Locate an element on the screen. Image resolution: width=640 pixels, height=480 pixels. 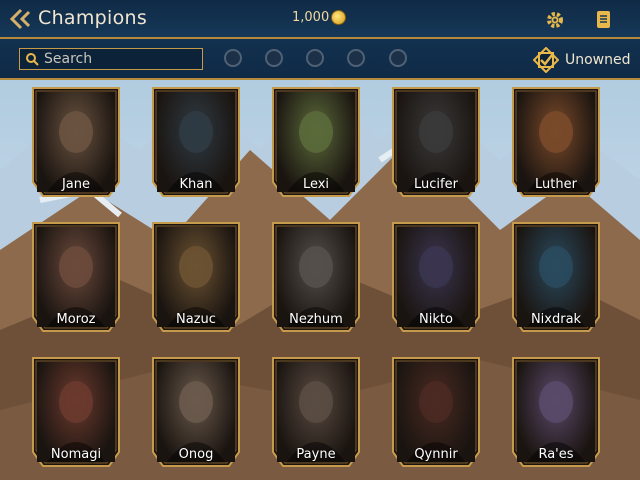
green-rune-icon is located at coordinates (315, 58).